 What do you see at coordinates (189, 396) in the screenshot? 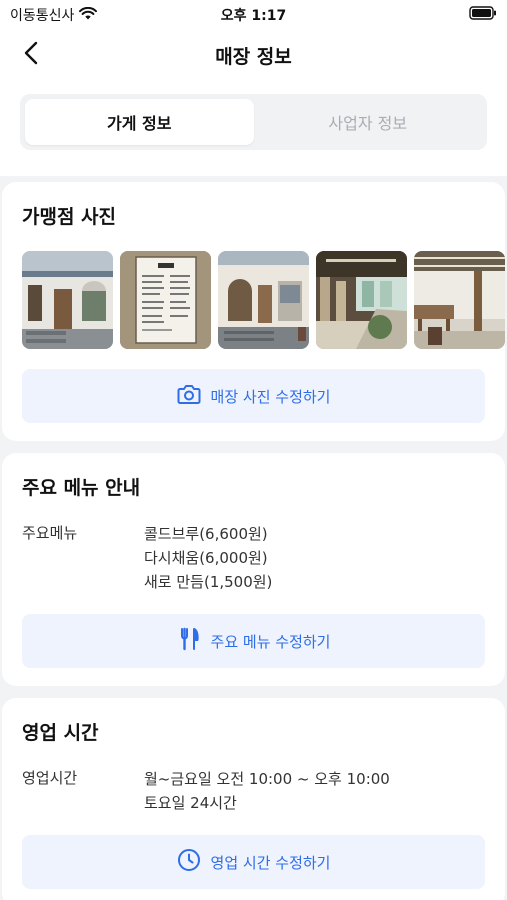
I see `camera-icon` at bounding box center [189, 396].